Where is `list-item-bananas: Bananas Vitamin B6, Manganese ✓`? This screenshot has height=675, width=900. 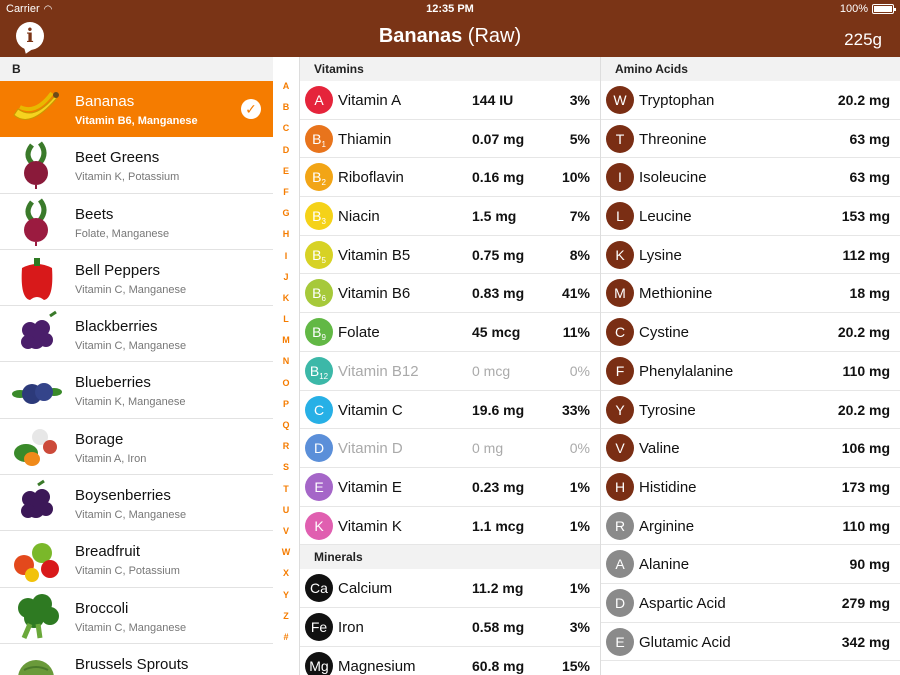 list-item-bananas: Bananas Vitamin B6, Manganese ✓ is located at coordinates (136, 109).